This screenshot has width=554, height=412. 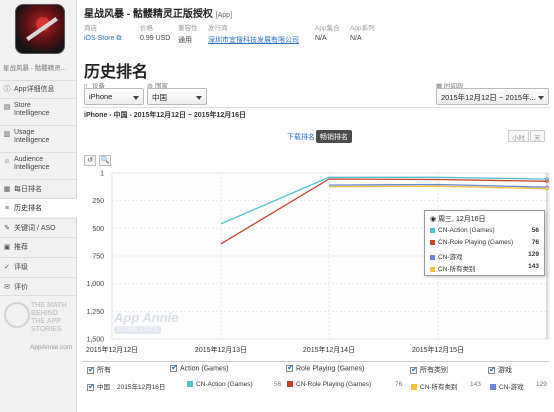 I want to click on x-tick-label: 2015年12月14日, so click(x=329, y=349).